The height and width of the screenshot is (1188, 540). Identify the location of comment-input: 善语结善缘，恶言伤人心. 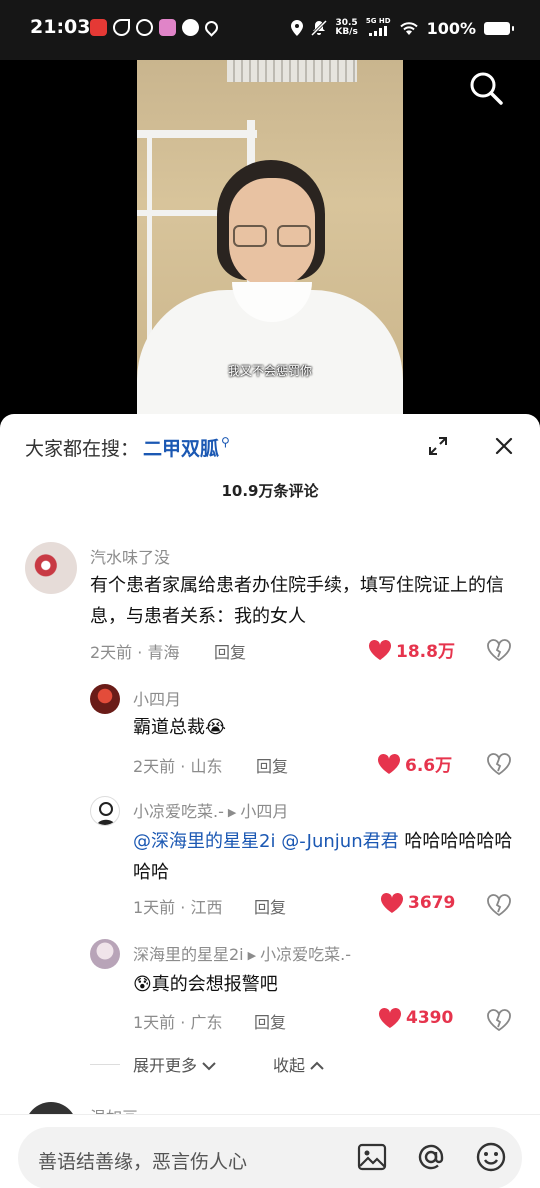
(270, 1157).